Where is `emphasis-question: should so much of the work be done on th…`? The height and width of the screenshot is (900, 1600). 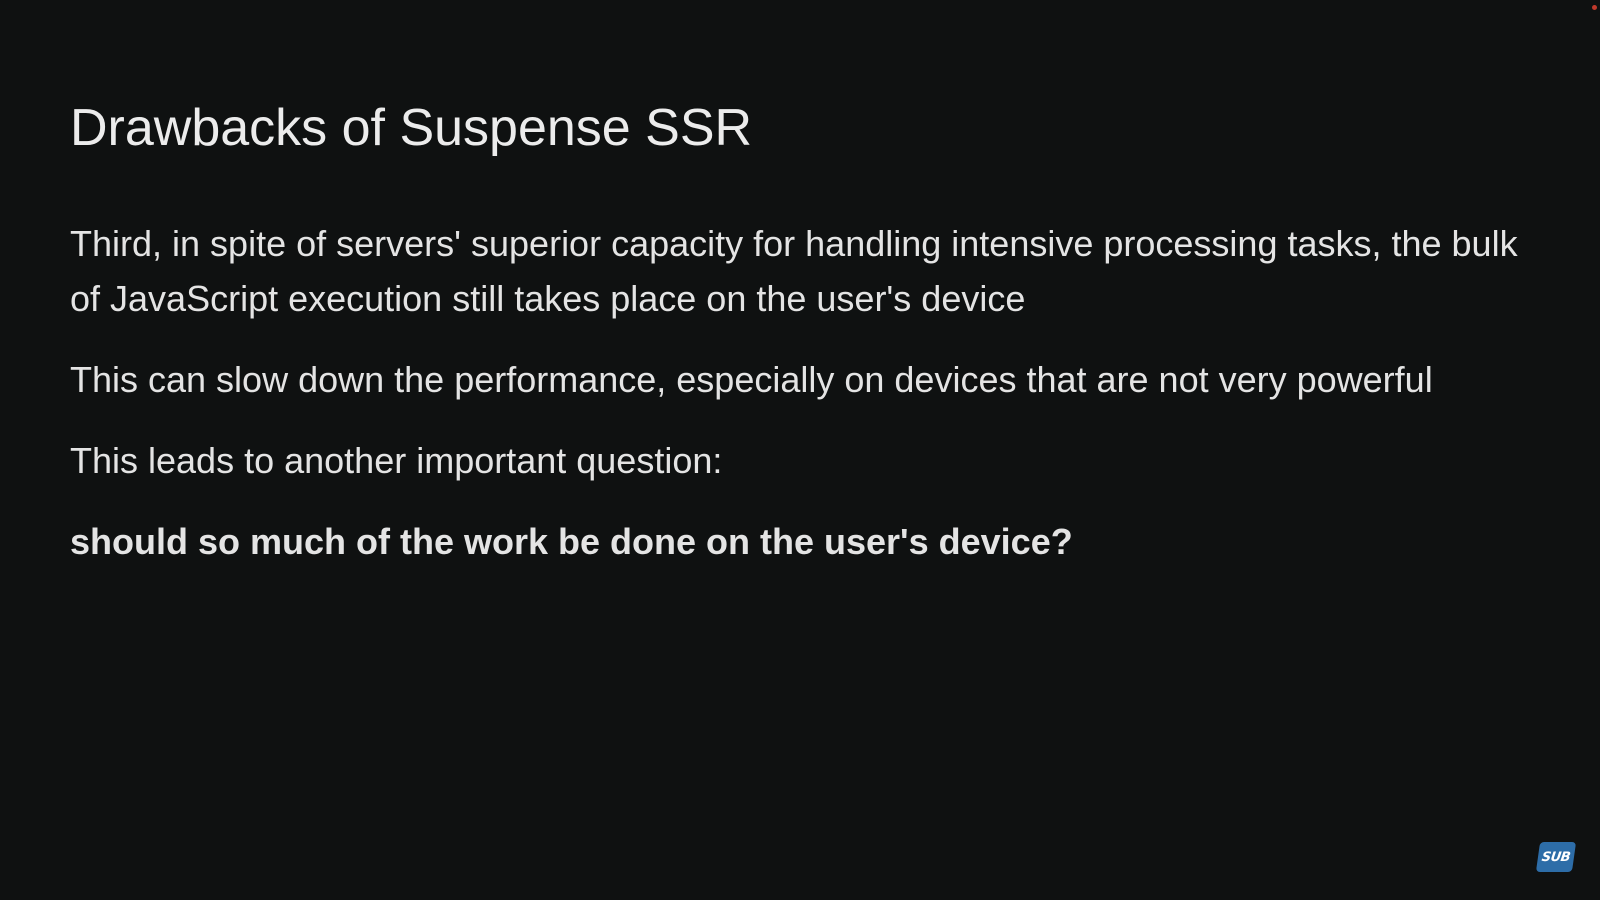
emphasis-question: should so much of the work be done on th… is located at coordinates (571, 541).